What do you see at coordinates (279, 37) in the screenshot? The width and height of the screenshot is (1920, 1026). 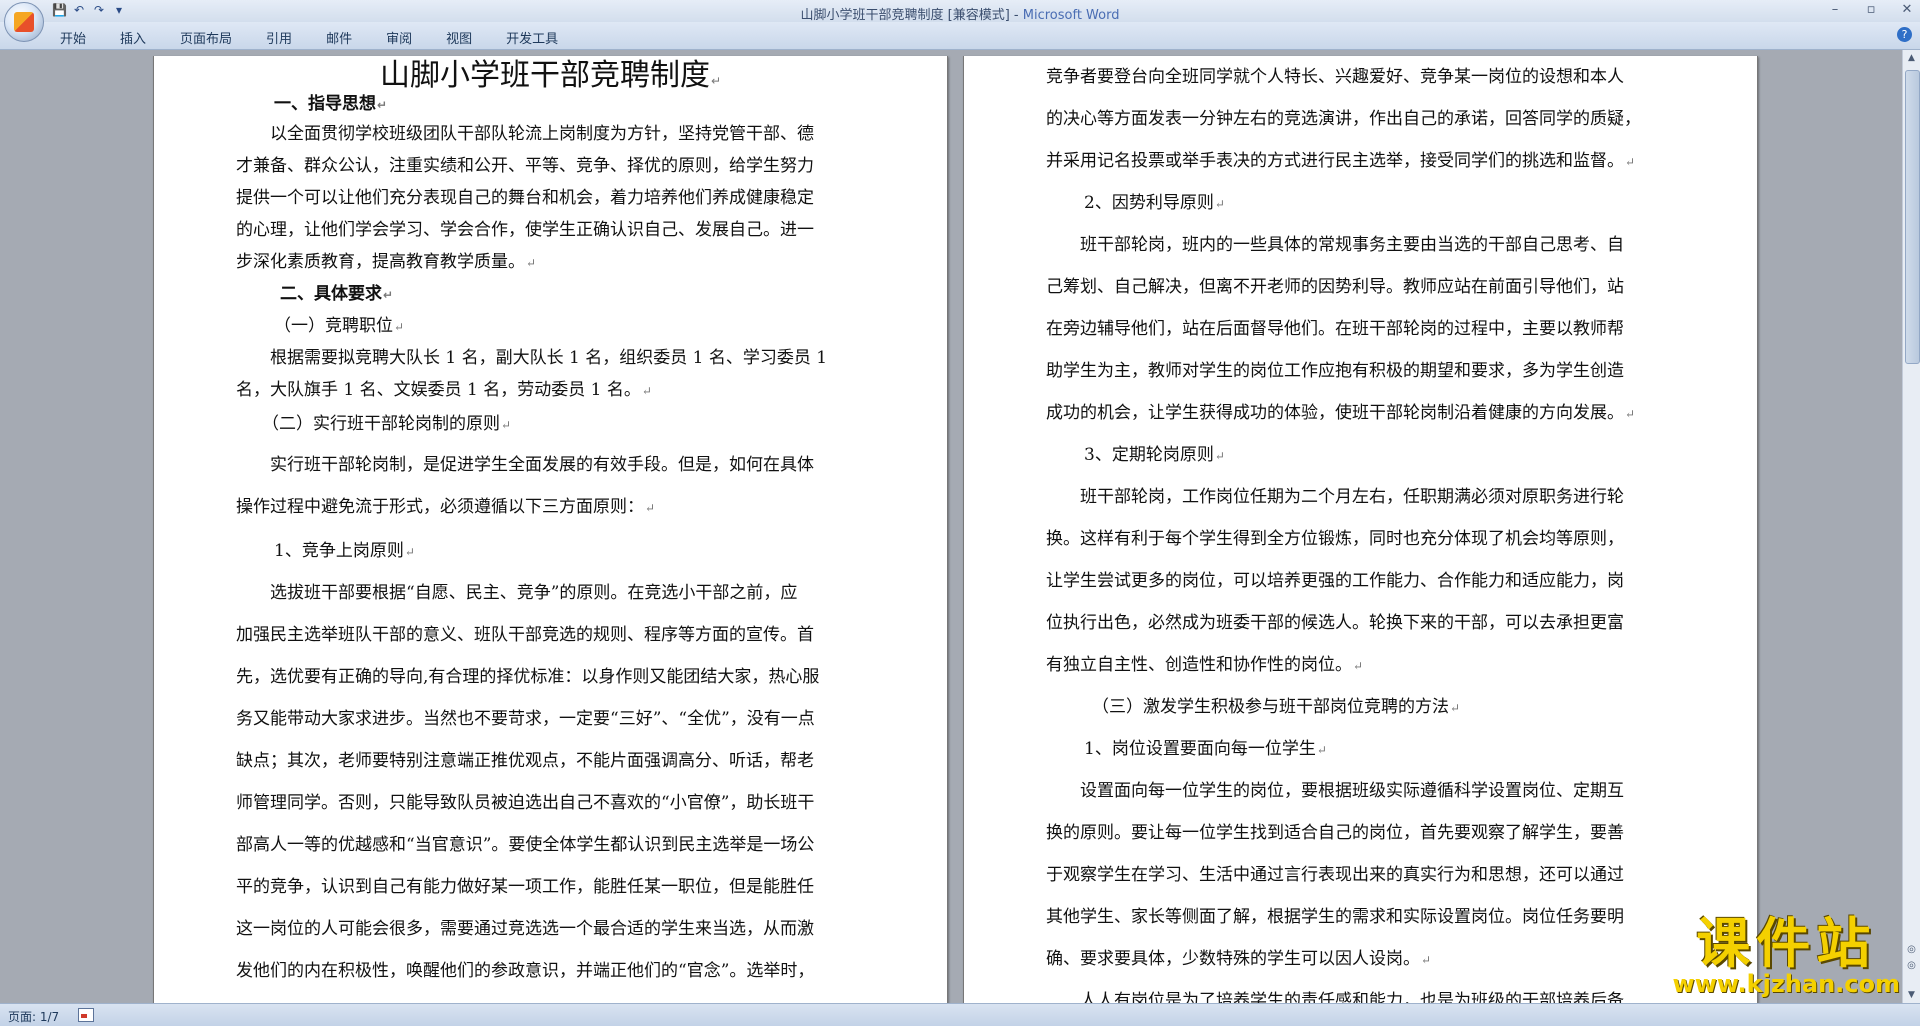 I see `tab-references: 引用` at bounding box center [279, 37].